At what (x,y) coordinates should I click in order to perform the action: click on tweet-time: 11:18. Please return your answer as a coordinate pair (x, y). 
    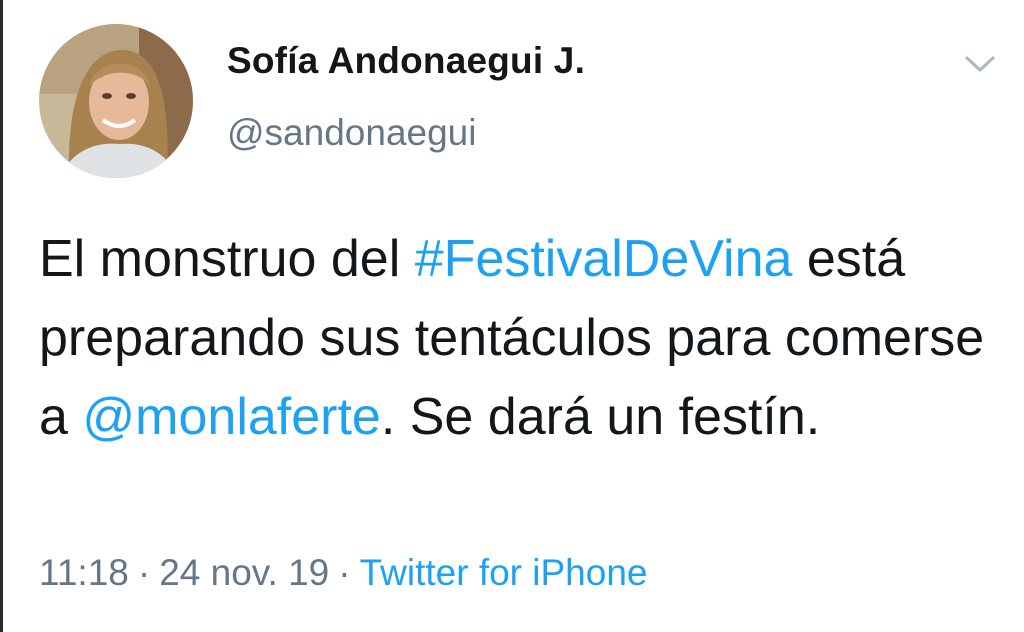
    Looking at the image, I should click on (84, 572).